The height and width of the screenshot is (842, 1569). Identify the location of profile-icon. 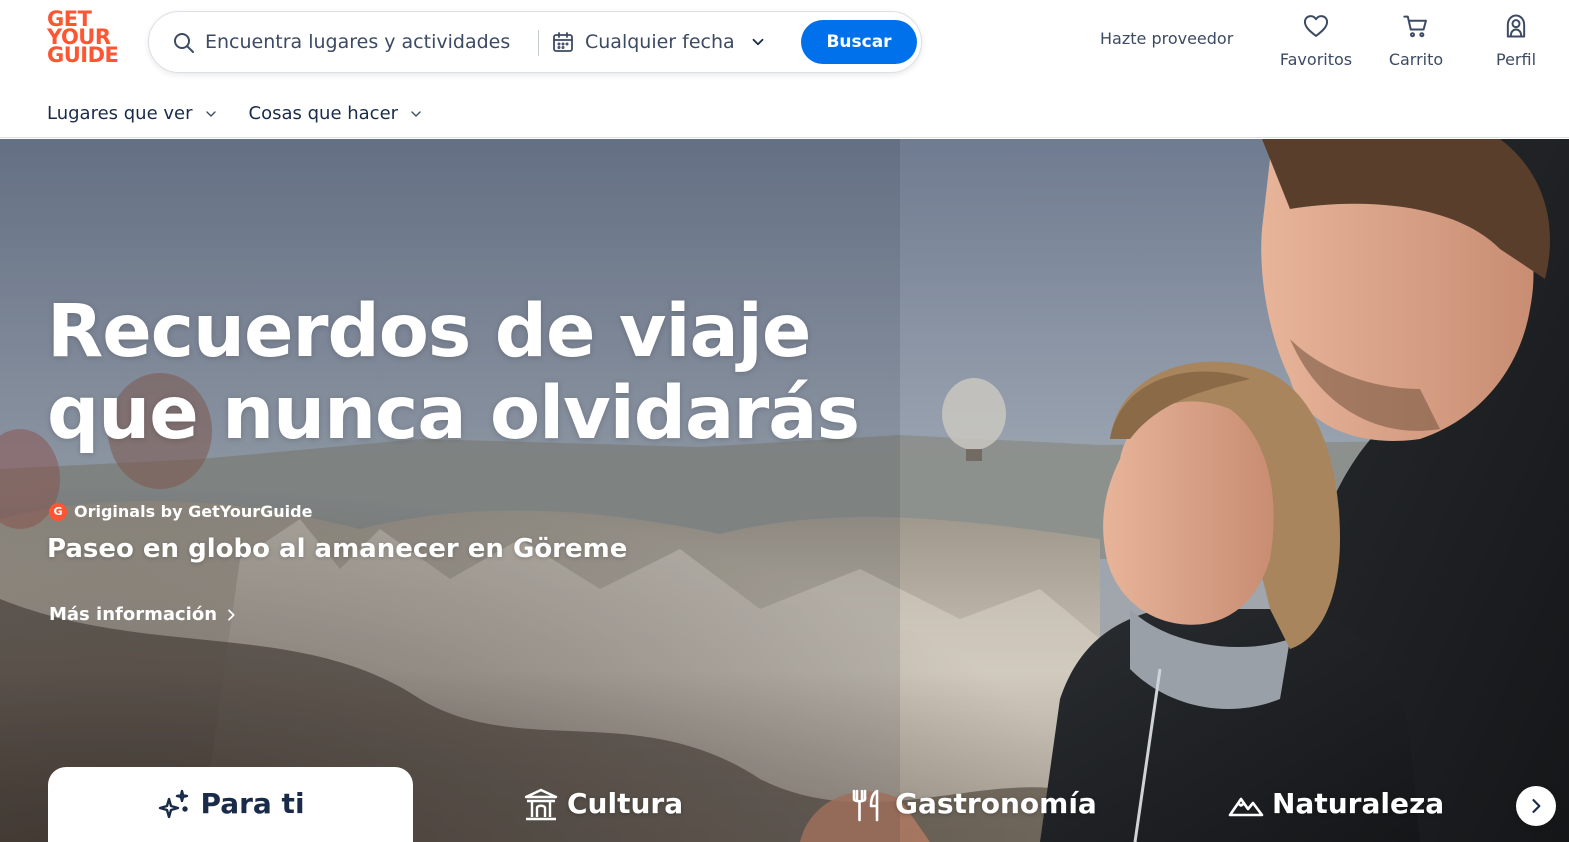
(1516, 26).